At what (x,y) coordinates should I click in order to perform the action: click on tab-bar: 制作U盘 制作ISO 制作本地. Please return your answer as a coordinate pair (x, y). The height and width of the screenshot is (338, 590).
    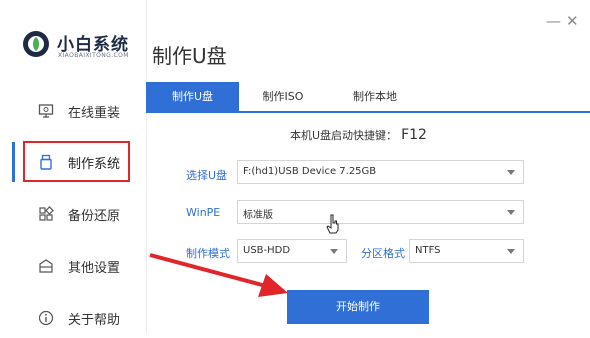
    Looking at the image, I should click on (368, 97).